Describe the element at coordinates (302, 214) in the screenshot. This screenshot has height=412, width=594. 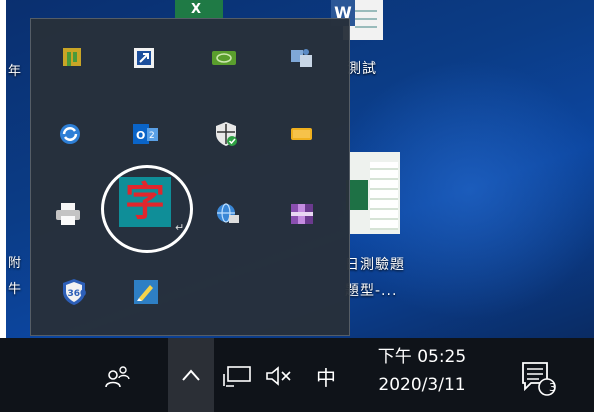
I see `winrar-icon` at that location.